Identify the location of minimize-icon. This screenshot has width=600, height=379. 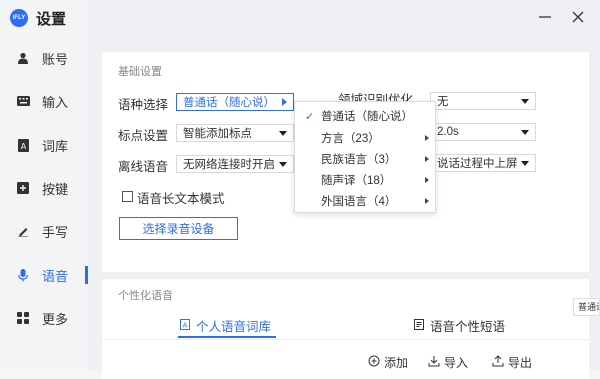
(545, 17).